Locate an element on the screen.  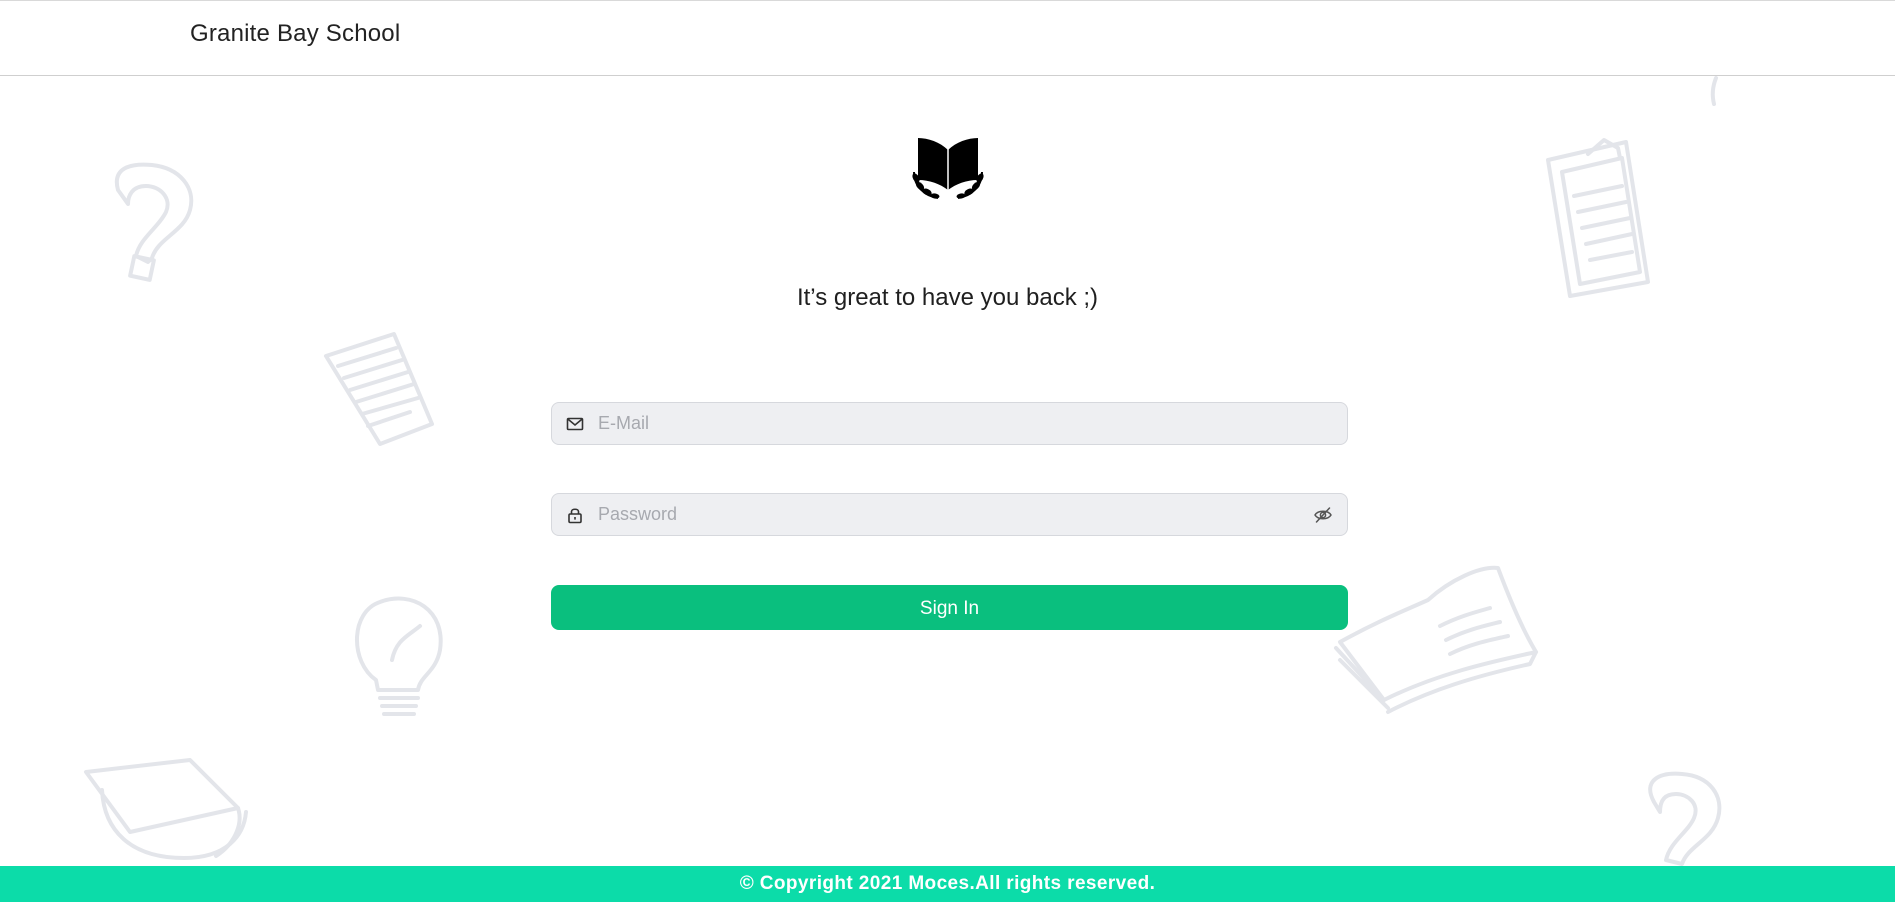
eye-slash-icon is located at coordinates (1323, 515).